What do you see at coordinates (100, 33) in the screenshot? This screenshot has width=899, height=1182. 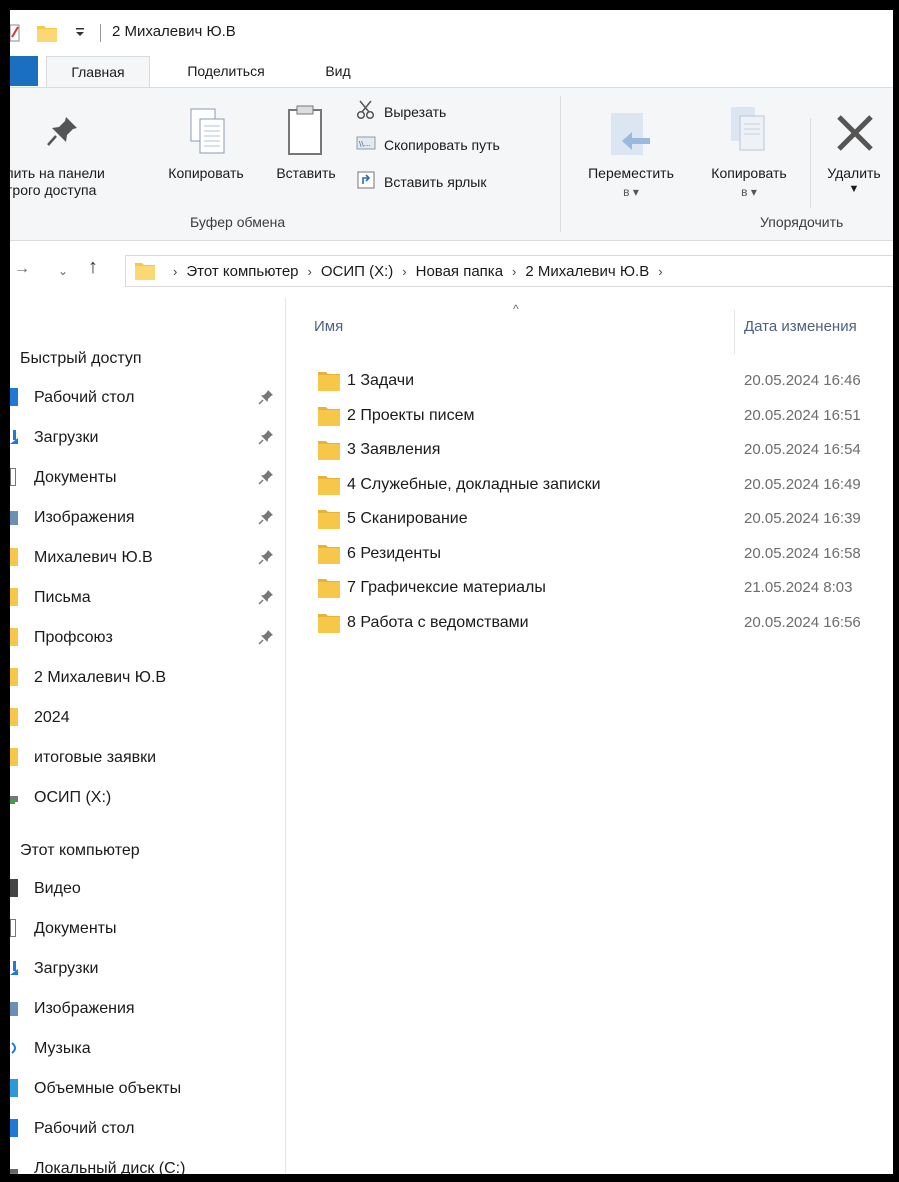 I see `title-separator` at bounding box center [100, 33].